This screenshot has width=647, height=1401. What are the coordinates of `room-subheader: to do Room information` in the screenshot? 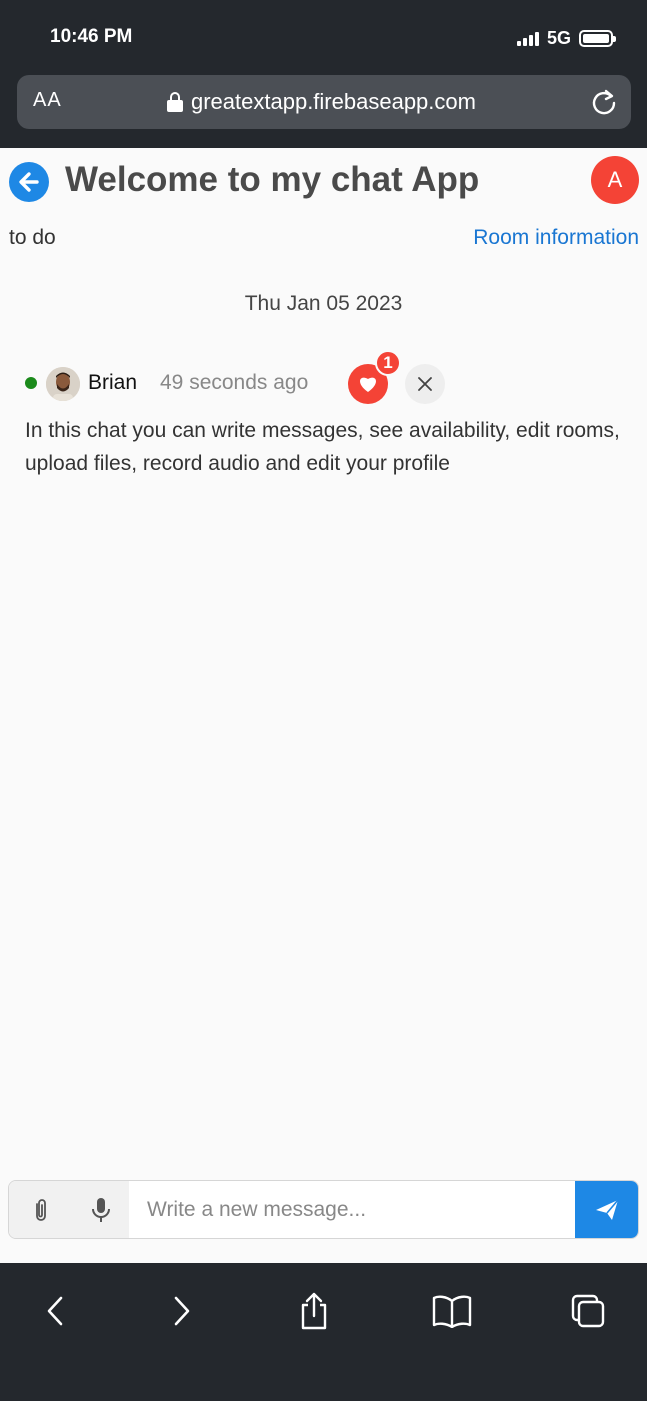 It's located at (323, 239).